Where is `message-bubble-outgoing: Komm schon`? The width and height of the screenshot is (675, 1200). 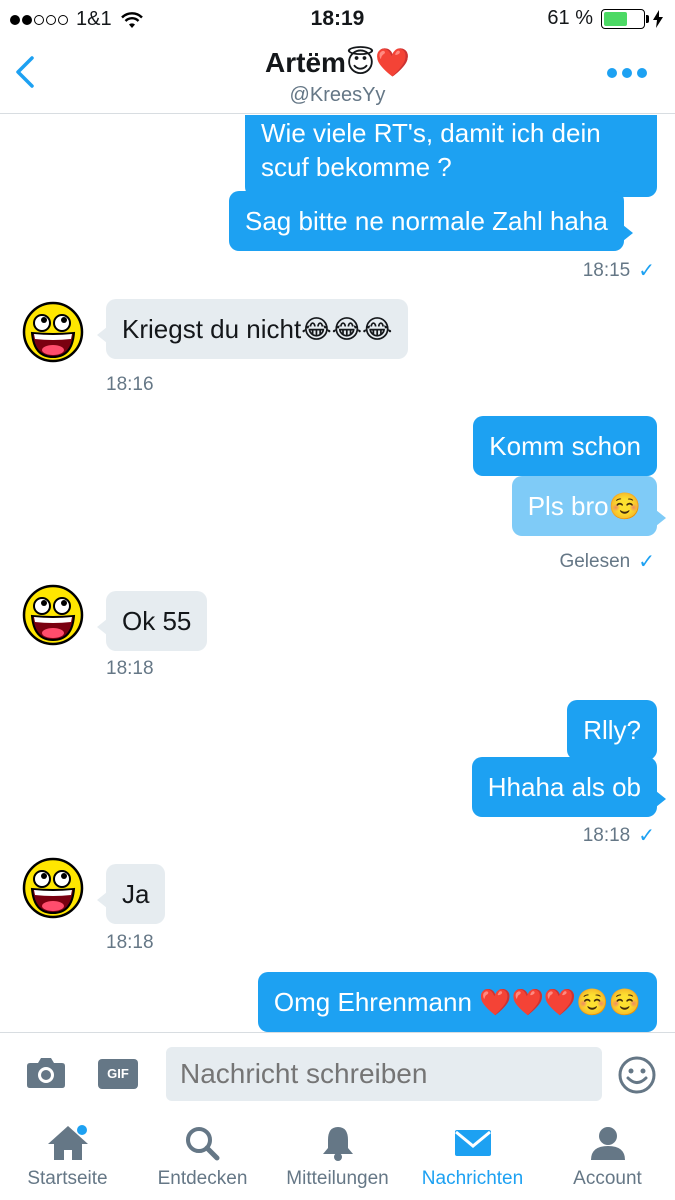 message-bubble-outgoing: Komm schon is located at coordinates (565, 446).